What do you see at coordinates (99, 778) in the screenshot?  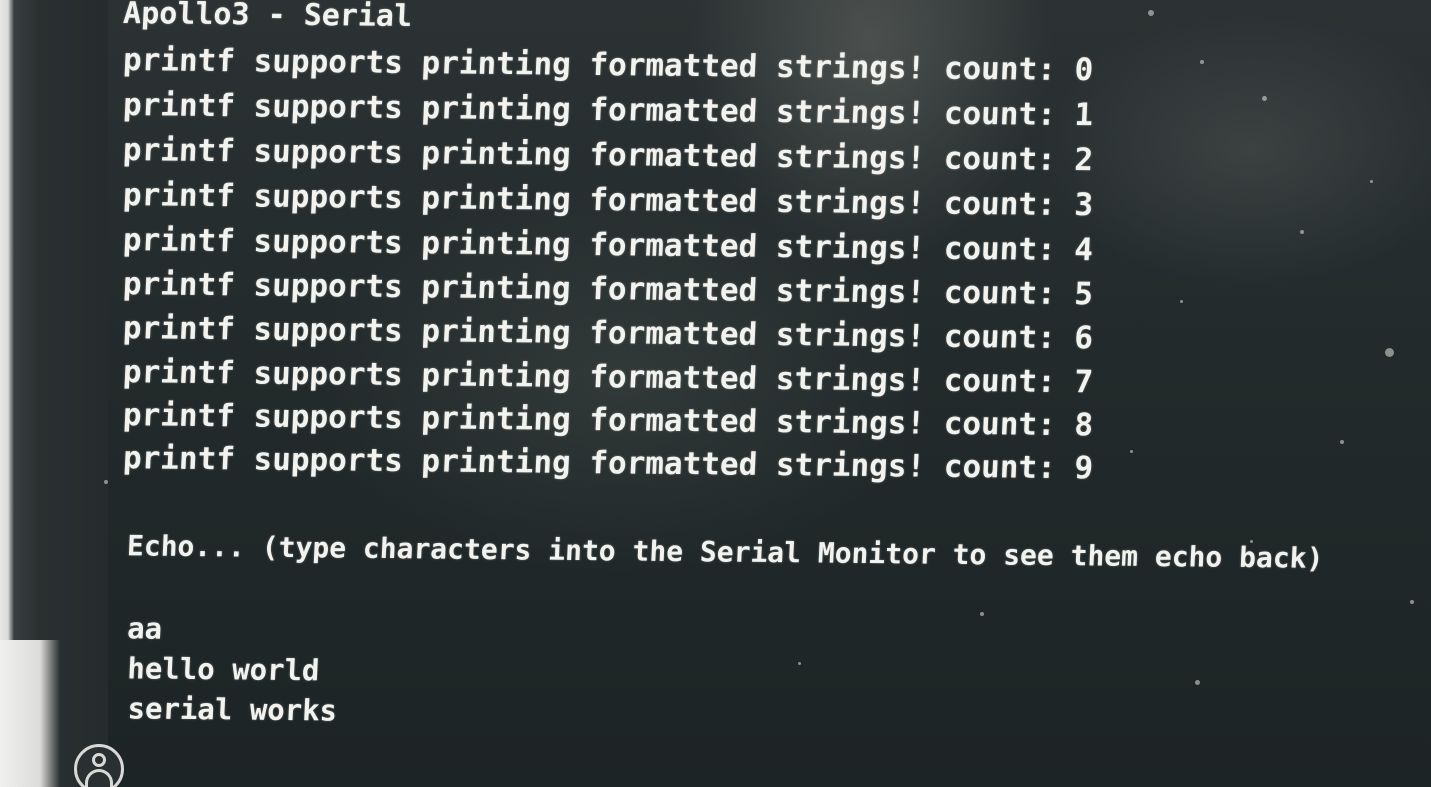 I see `avatar-body` at bounding box center [99, 778].